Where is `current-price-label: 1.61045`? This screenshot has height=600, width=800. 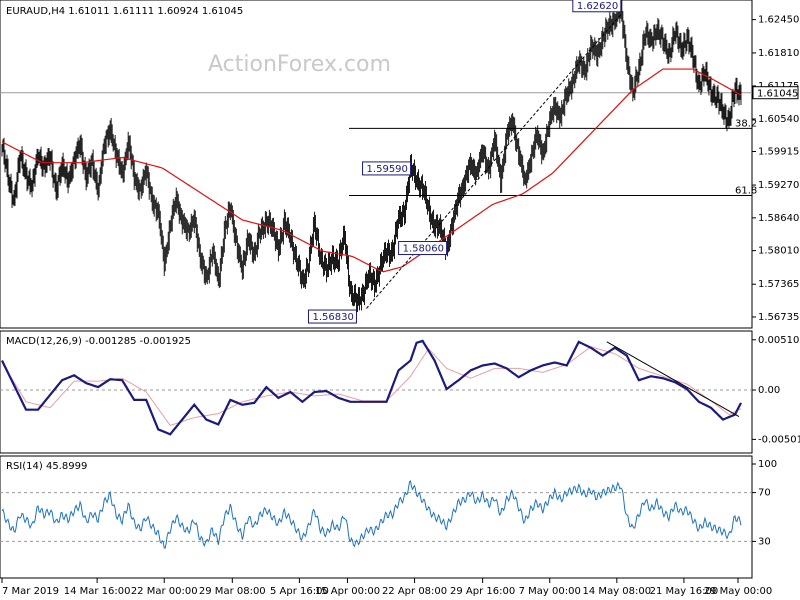
current-price-label: 1.61045 is located at coordinates (777, 94).